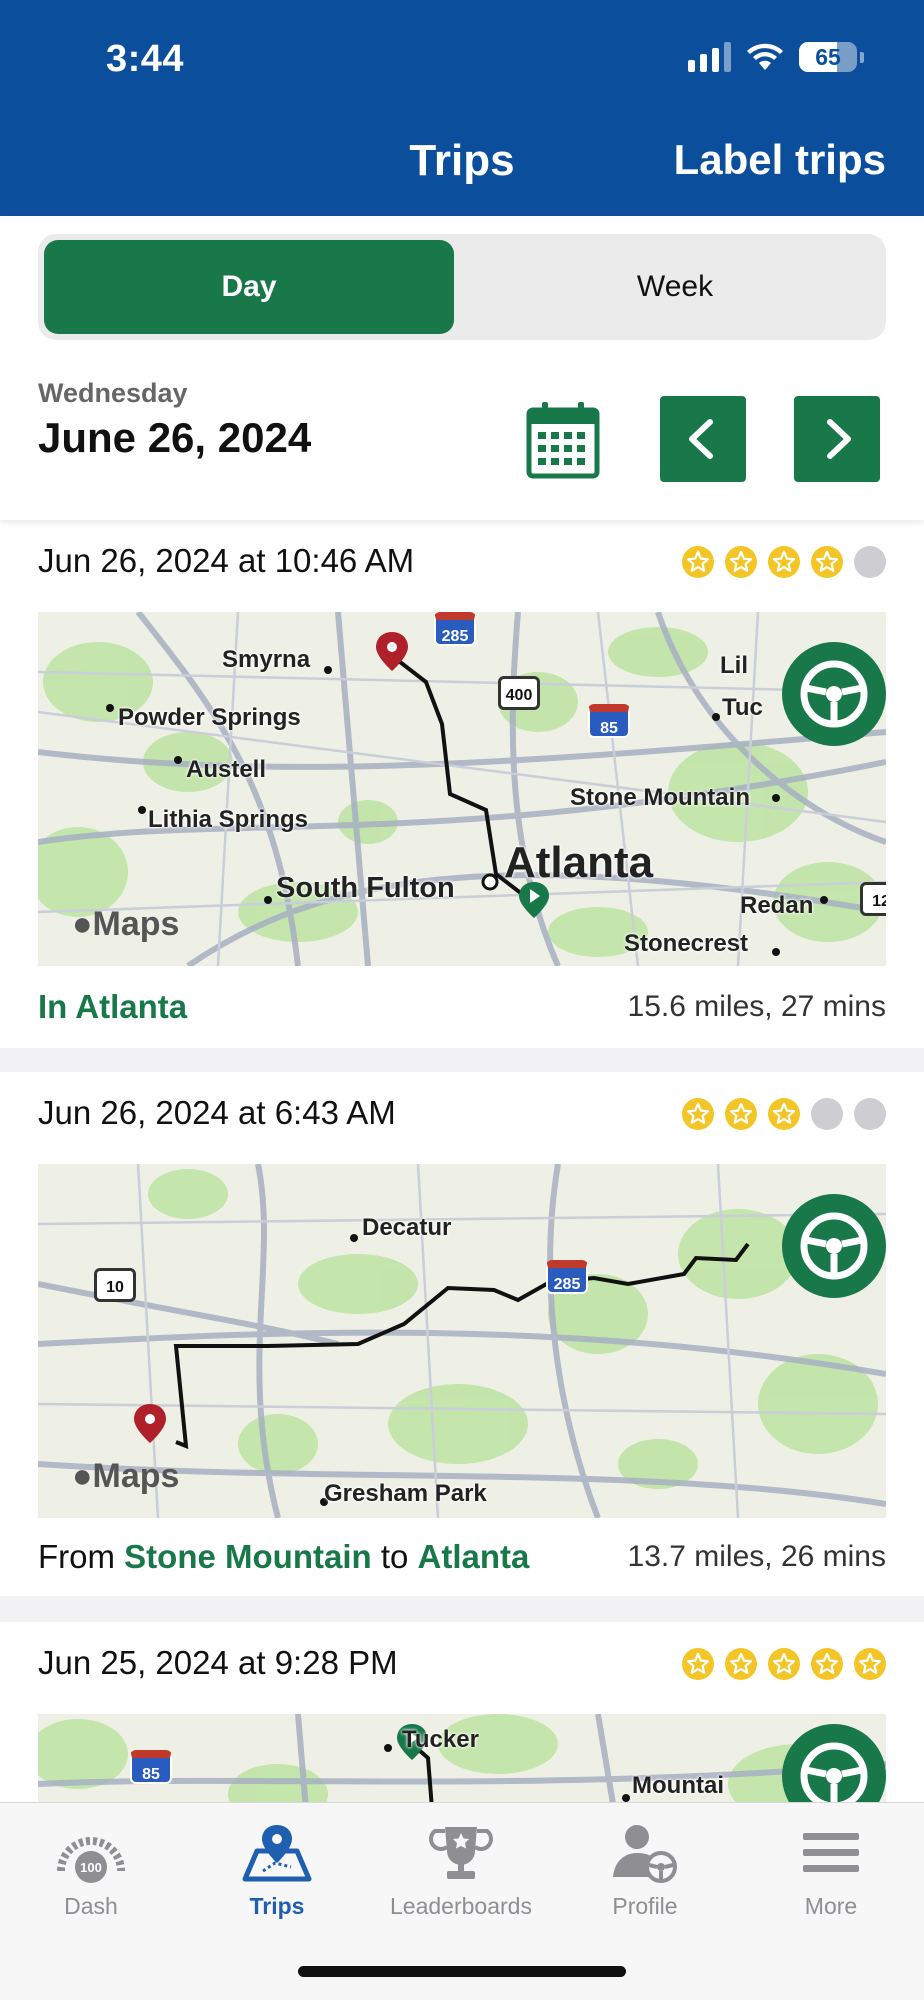 The height and width of the screenshot is (2000, 924). Describe the element at coordinates (734, 665) in the screenshot. I see `map-label-lil: Lil` at that location.